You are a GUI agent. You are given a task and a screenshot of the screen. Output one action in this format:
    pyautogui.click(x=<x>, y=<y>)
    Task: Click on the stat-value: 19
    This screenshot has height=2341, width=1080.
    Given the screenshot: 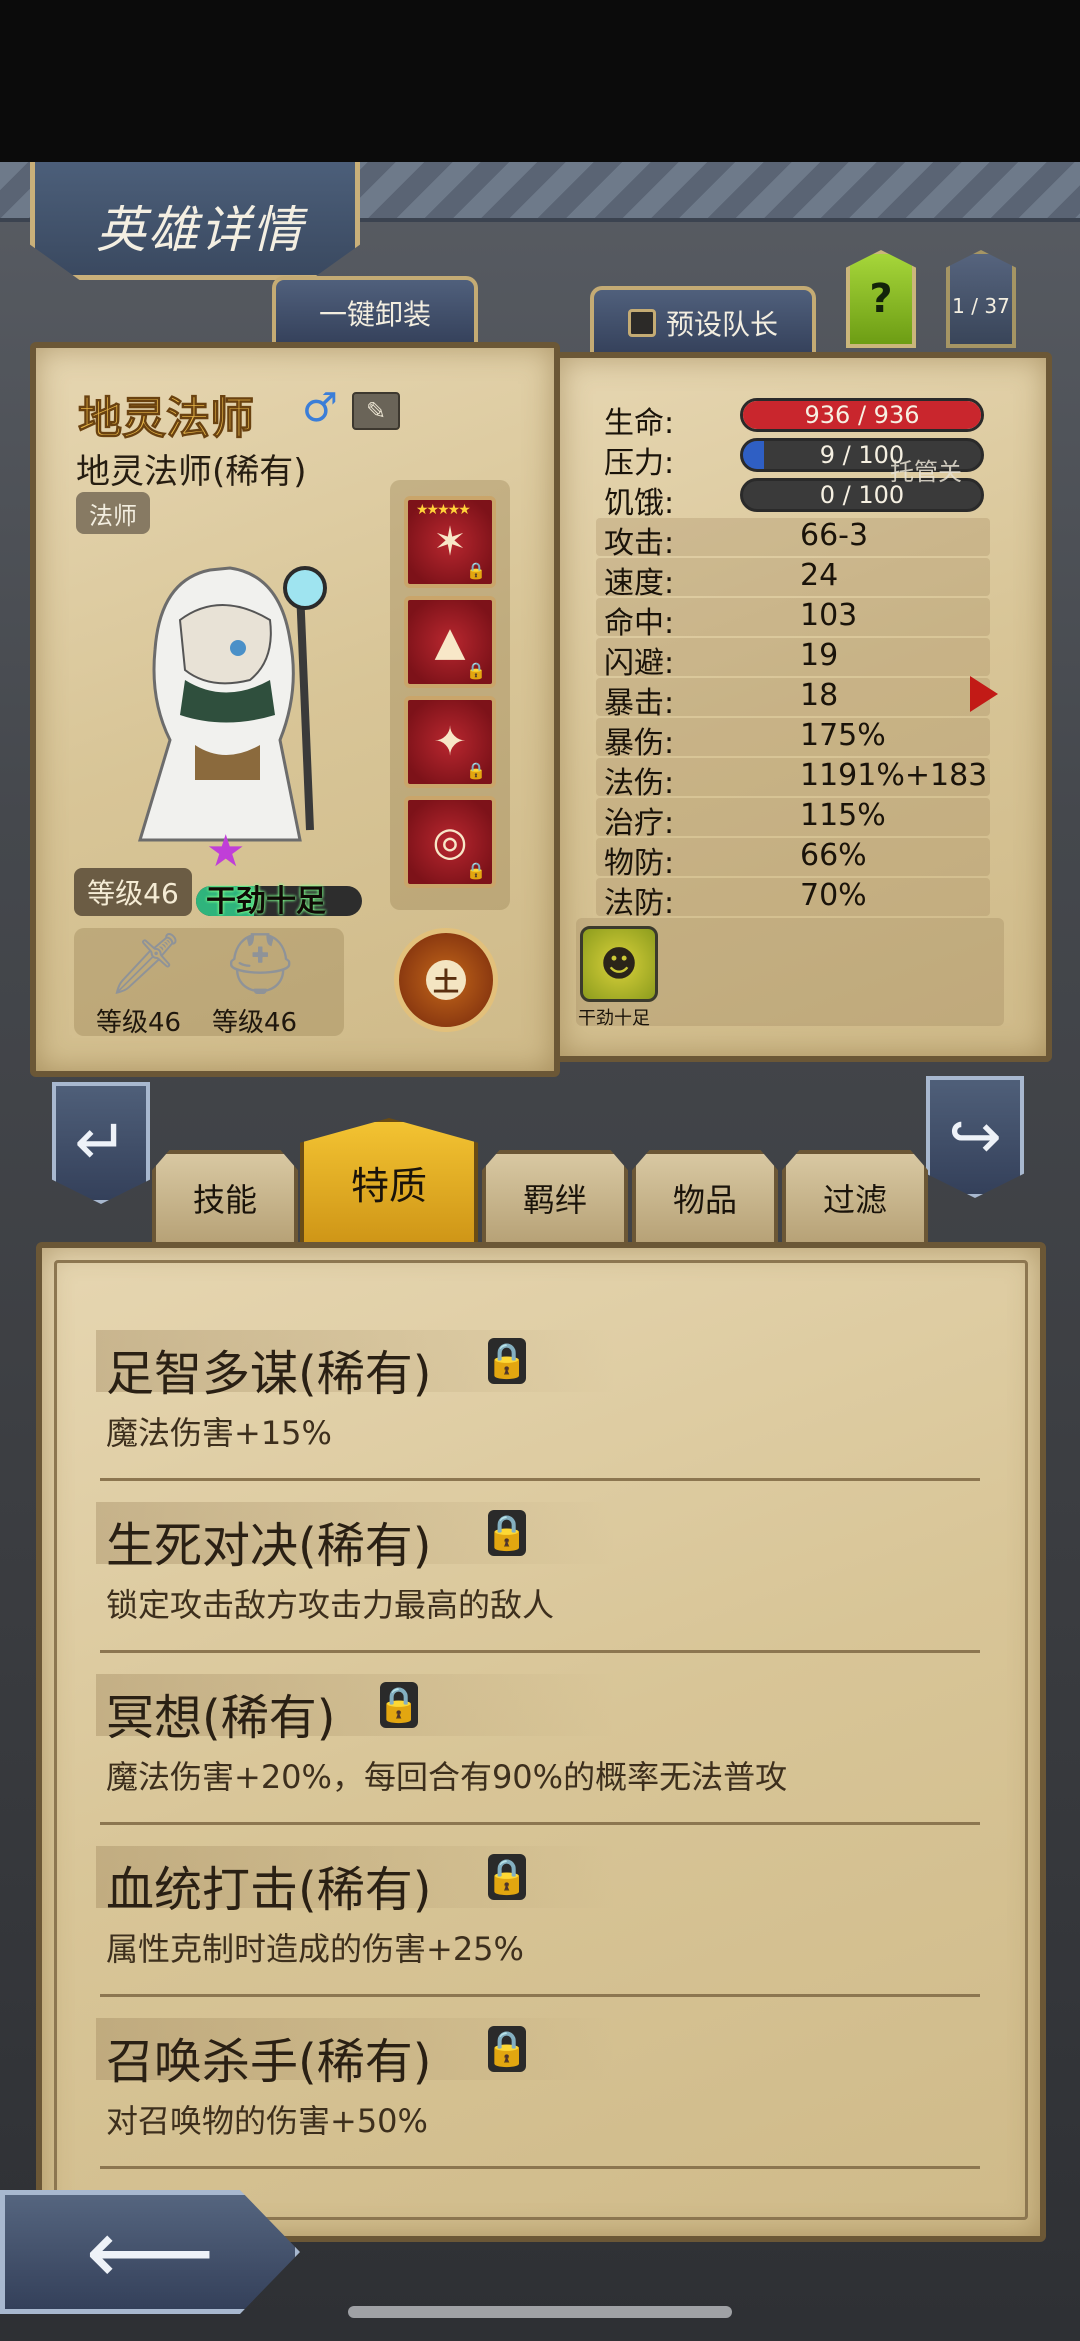 What is the action you would take?
    pyautogui.click(x=819, y=655)
    